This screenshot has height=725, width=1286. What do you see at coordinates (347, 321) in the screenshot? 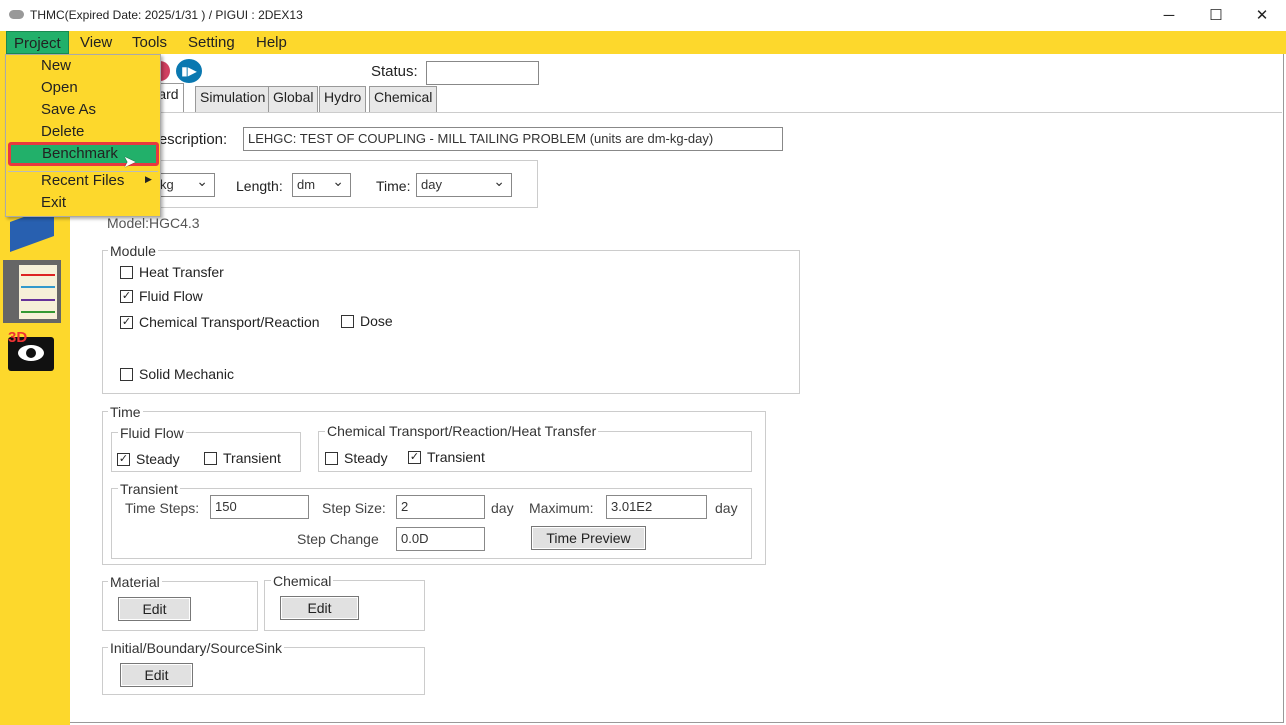
I see `dose-checkbox` at bounding box center [347, 321].